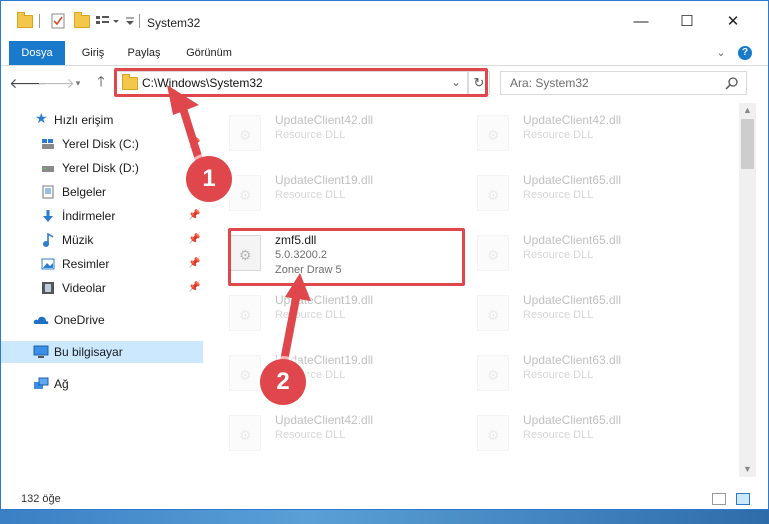  Describe the element at coordinates (283, 382) in the screenshot. I see `step-2-badge: 2` at that location.